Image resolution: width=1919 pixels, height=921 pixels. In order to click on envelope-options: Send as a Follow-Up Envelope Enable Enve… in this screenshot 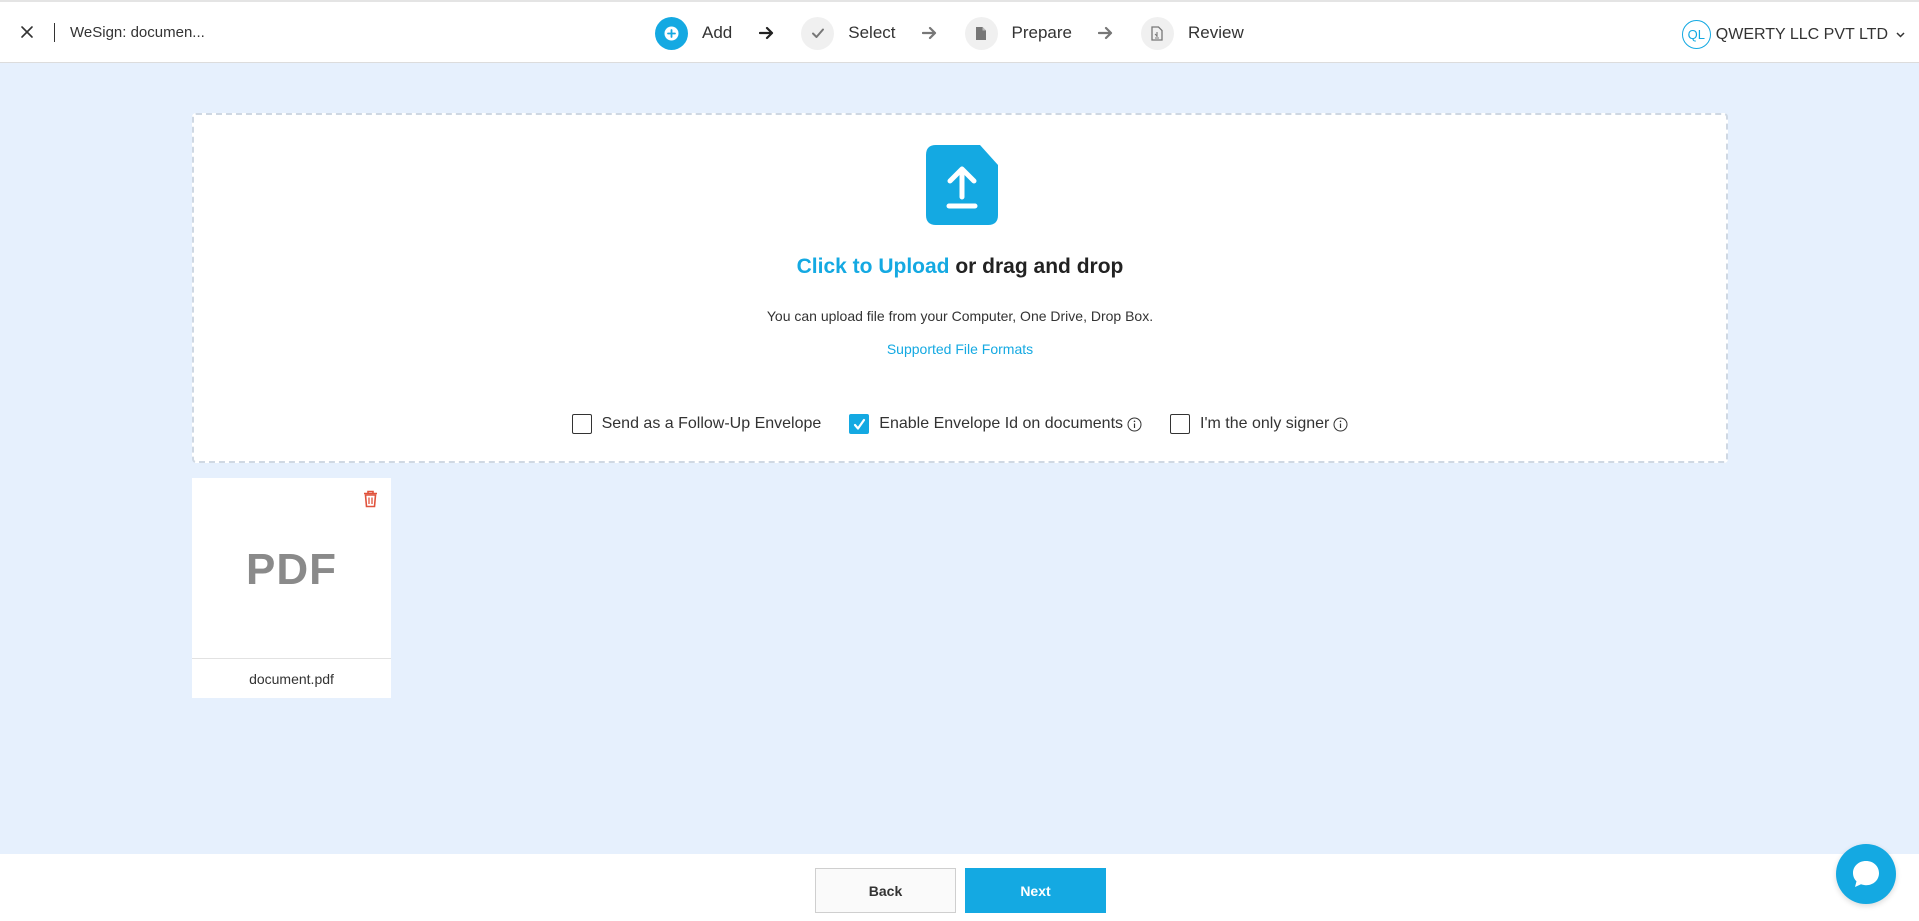, I will do `click(960, 424)`.